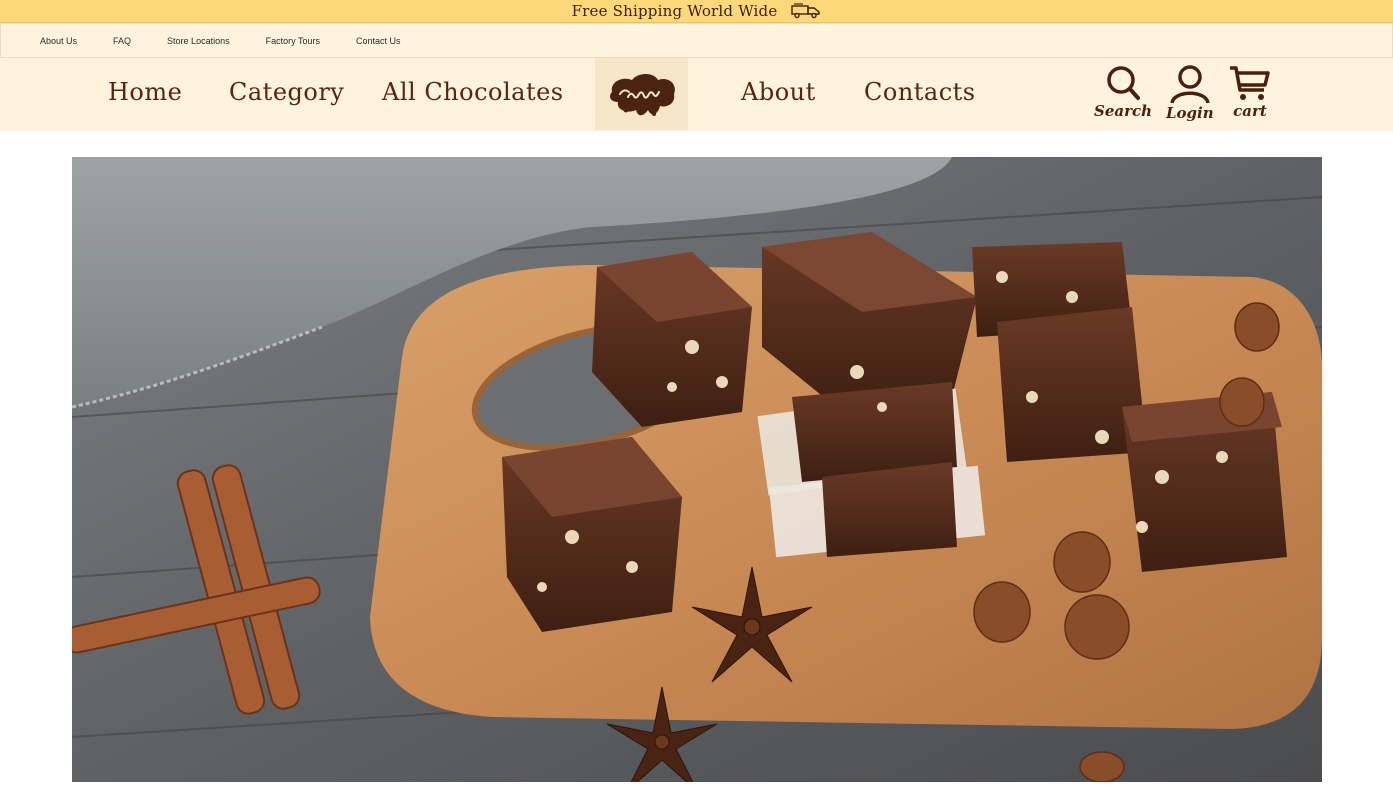 The width and height of the screenshot is (1393, 803). I want to click on cart-label: cart, so click(1250, 111).